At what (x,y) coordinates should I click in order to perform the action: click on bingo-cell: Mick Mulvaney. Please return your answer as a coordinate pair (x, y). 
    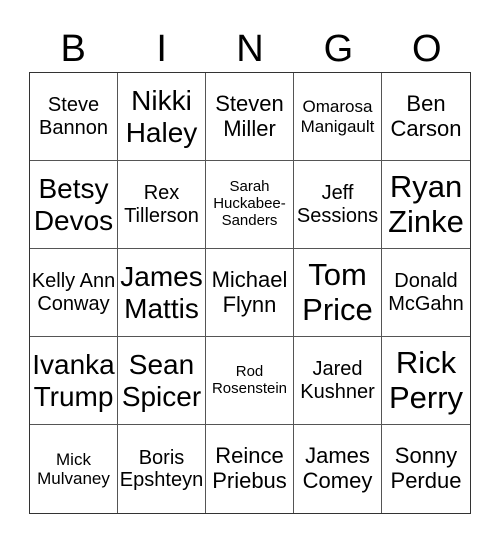
    Looking at the image, I should click on (74, 469).